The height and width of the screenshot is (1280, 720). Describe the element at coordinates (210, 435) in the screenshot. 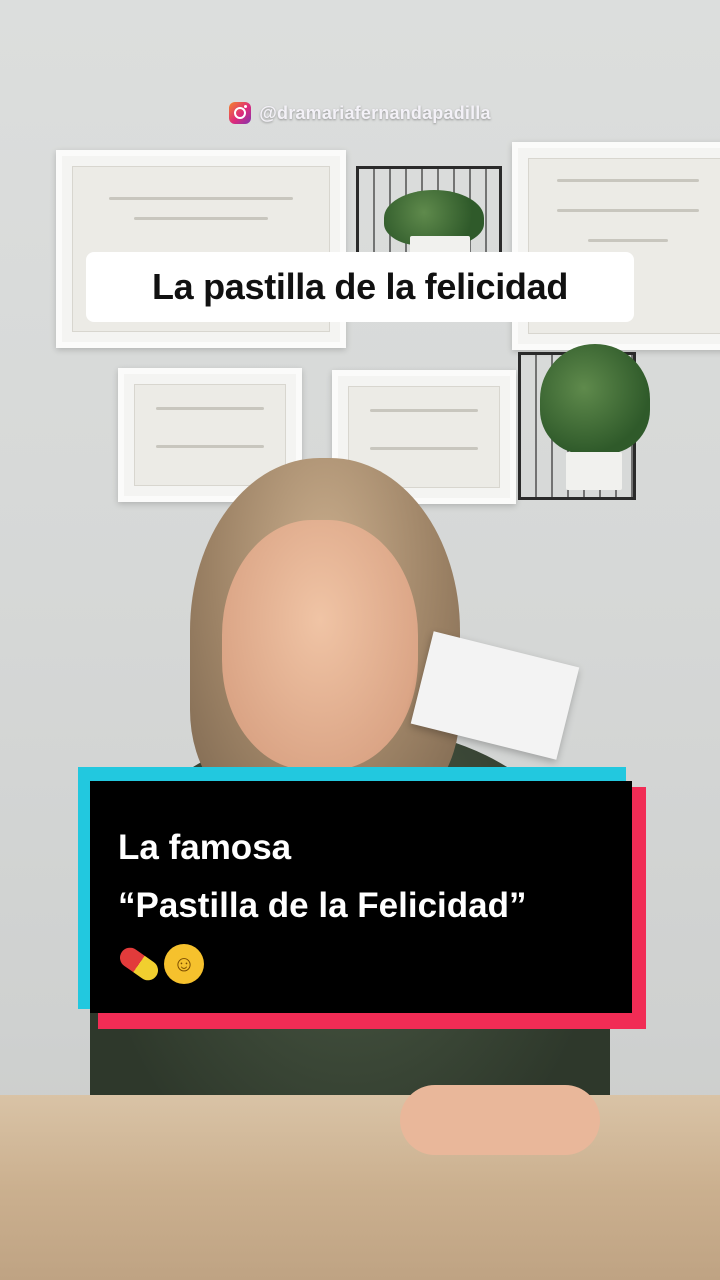

I see `diploma-paper` at that location.